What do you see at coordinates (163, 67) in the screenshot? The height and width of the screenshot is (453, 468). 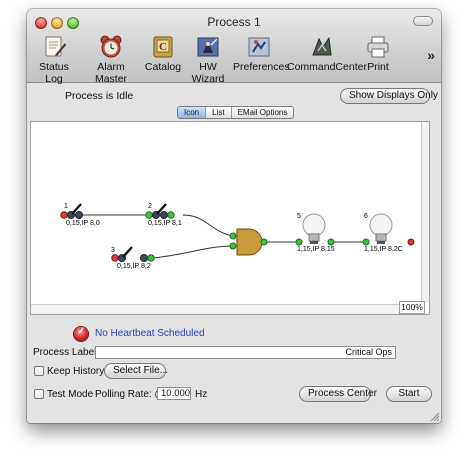 I see `catalog-label: Catalog` at bounding box center [163, 67].